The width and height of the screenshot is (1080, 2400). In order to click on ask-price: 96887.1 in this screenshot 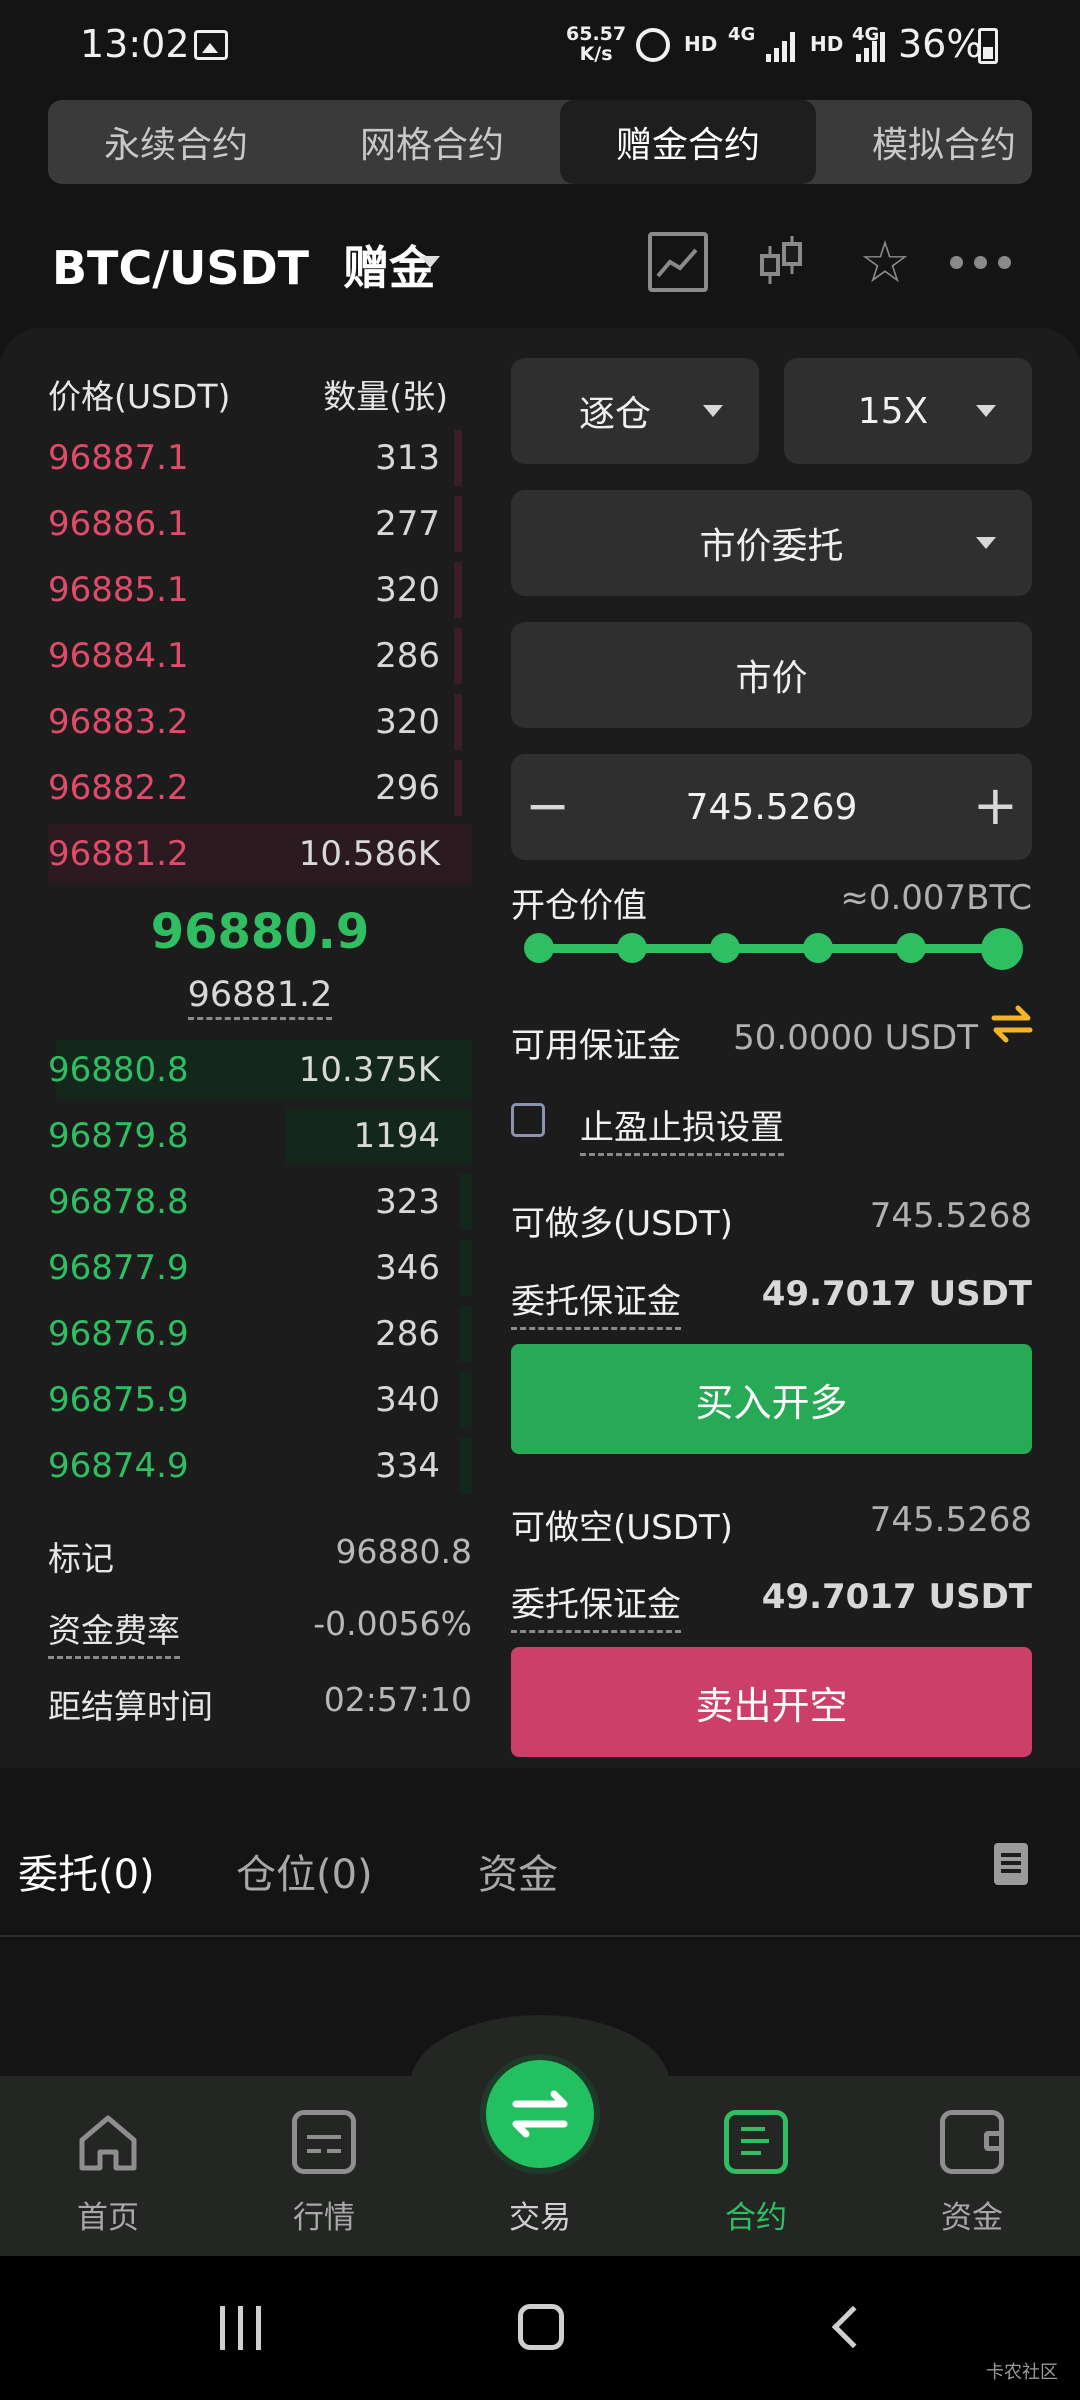, I will do `click(118, 458)`.